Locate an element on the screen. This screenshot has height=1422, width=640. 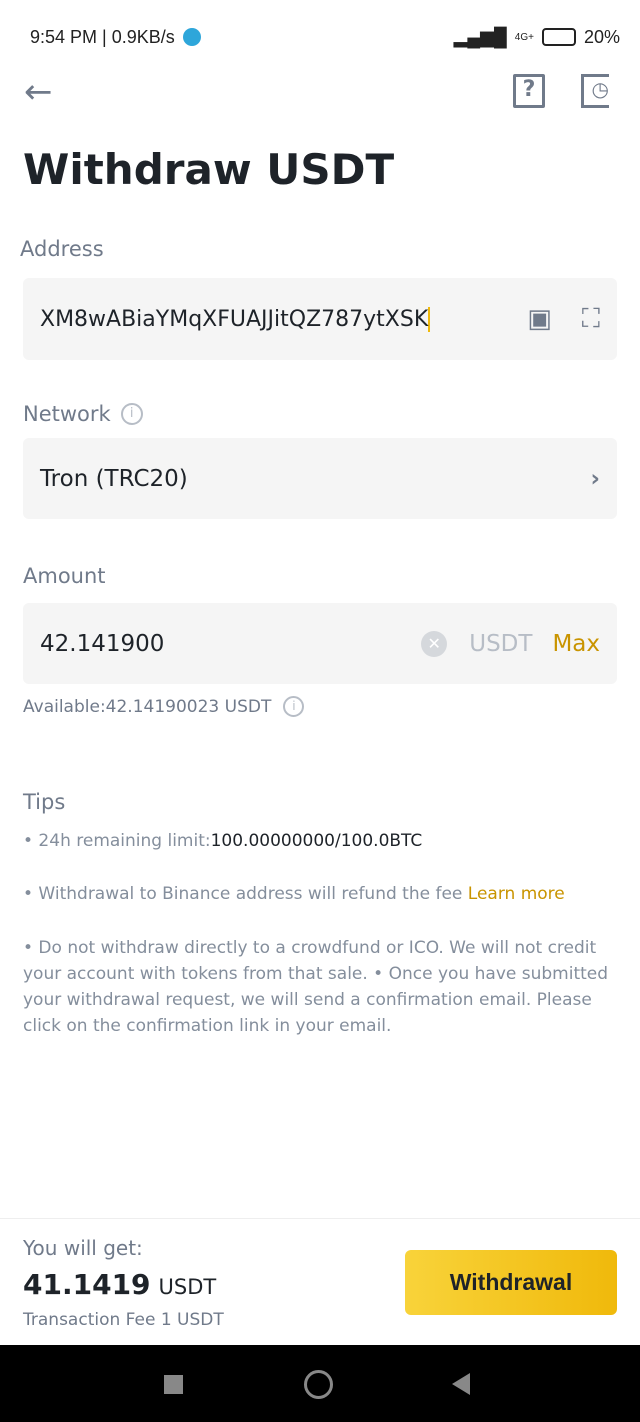
transaction-fee: Transaction Fee 1 USDT is located at coordinates (123, 1320).